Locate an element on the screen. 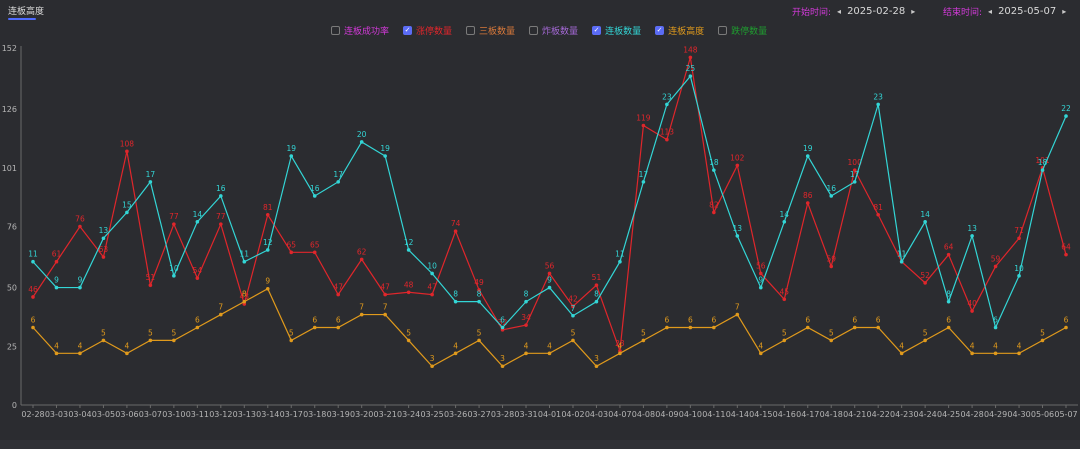 The height and width of the screenshot is (449, 1080). data-label: 11 is located at coordinates (33, 254).